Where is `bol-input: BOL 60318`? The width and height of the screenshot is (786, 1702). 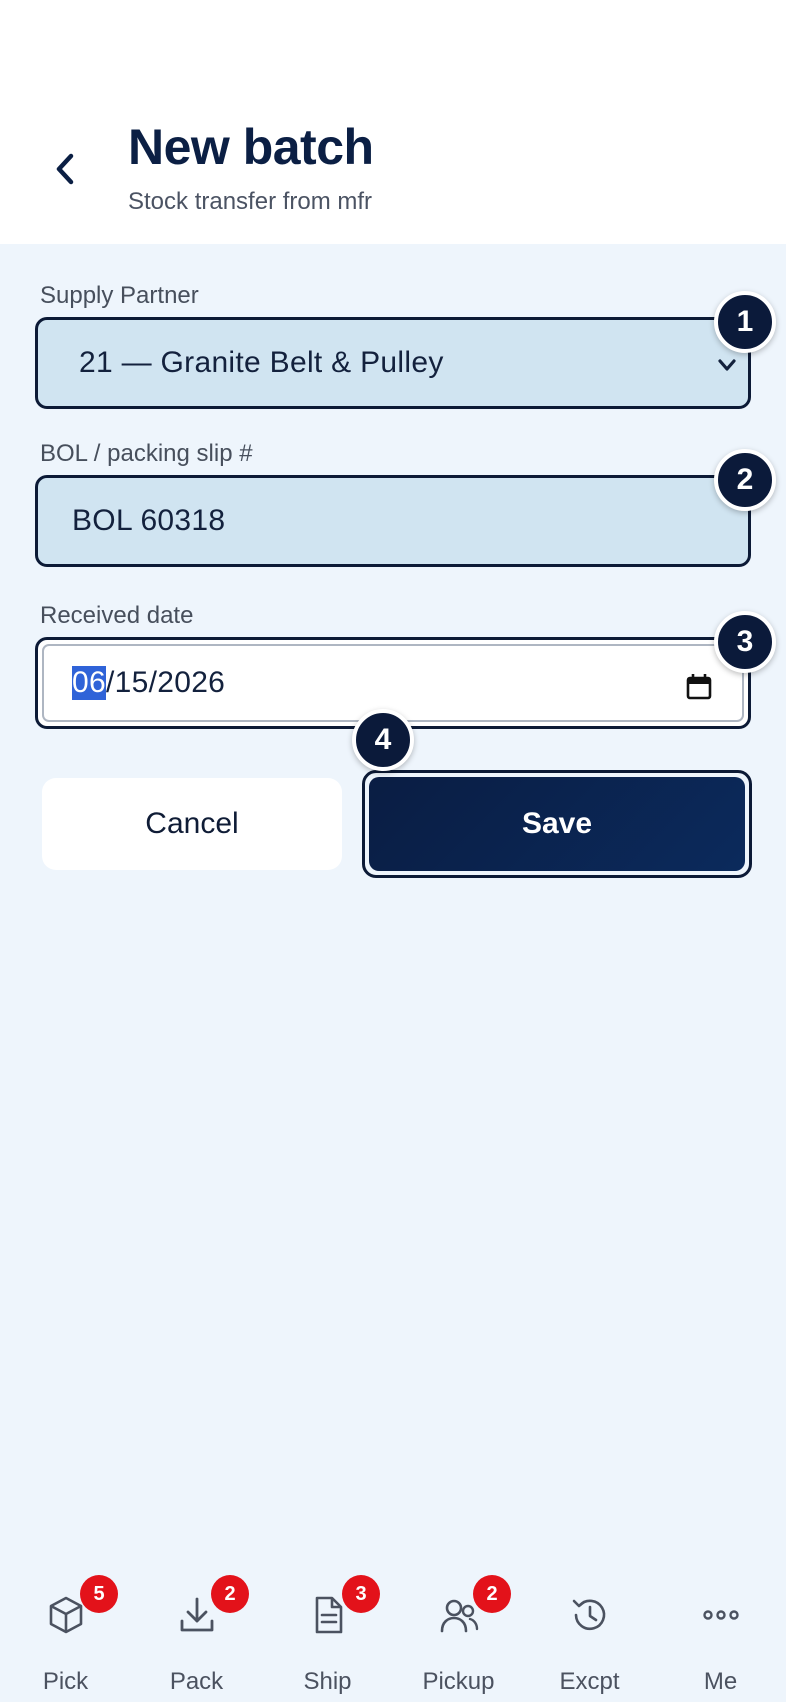 bol-input: BOL 60318 is located at coordinates (393, 521).